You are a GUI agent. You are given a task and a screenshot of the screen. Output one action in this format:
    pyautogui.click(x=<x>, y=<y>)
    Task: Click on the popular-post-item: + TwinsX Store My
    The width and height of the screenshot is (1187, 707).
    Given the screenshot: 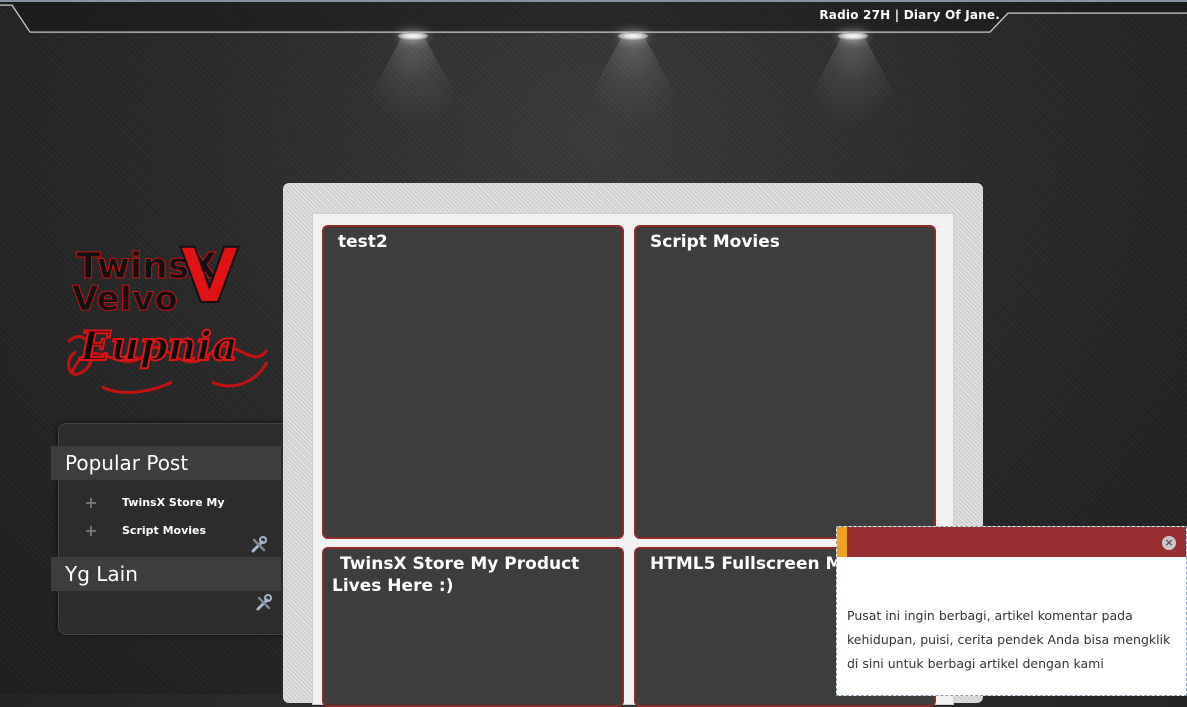 What is the action you would take?
    pyautogui.click(x=154, y=502)
    